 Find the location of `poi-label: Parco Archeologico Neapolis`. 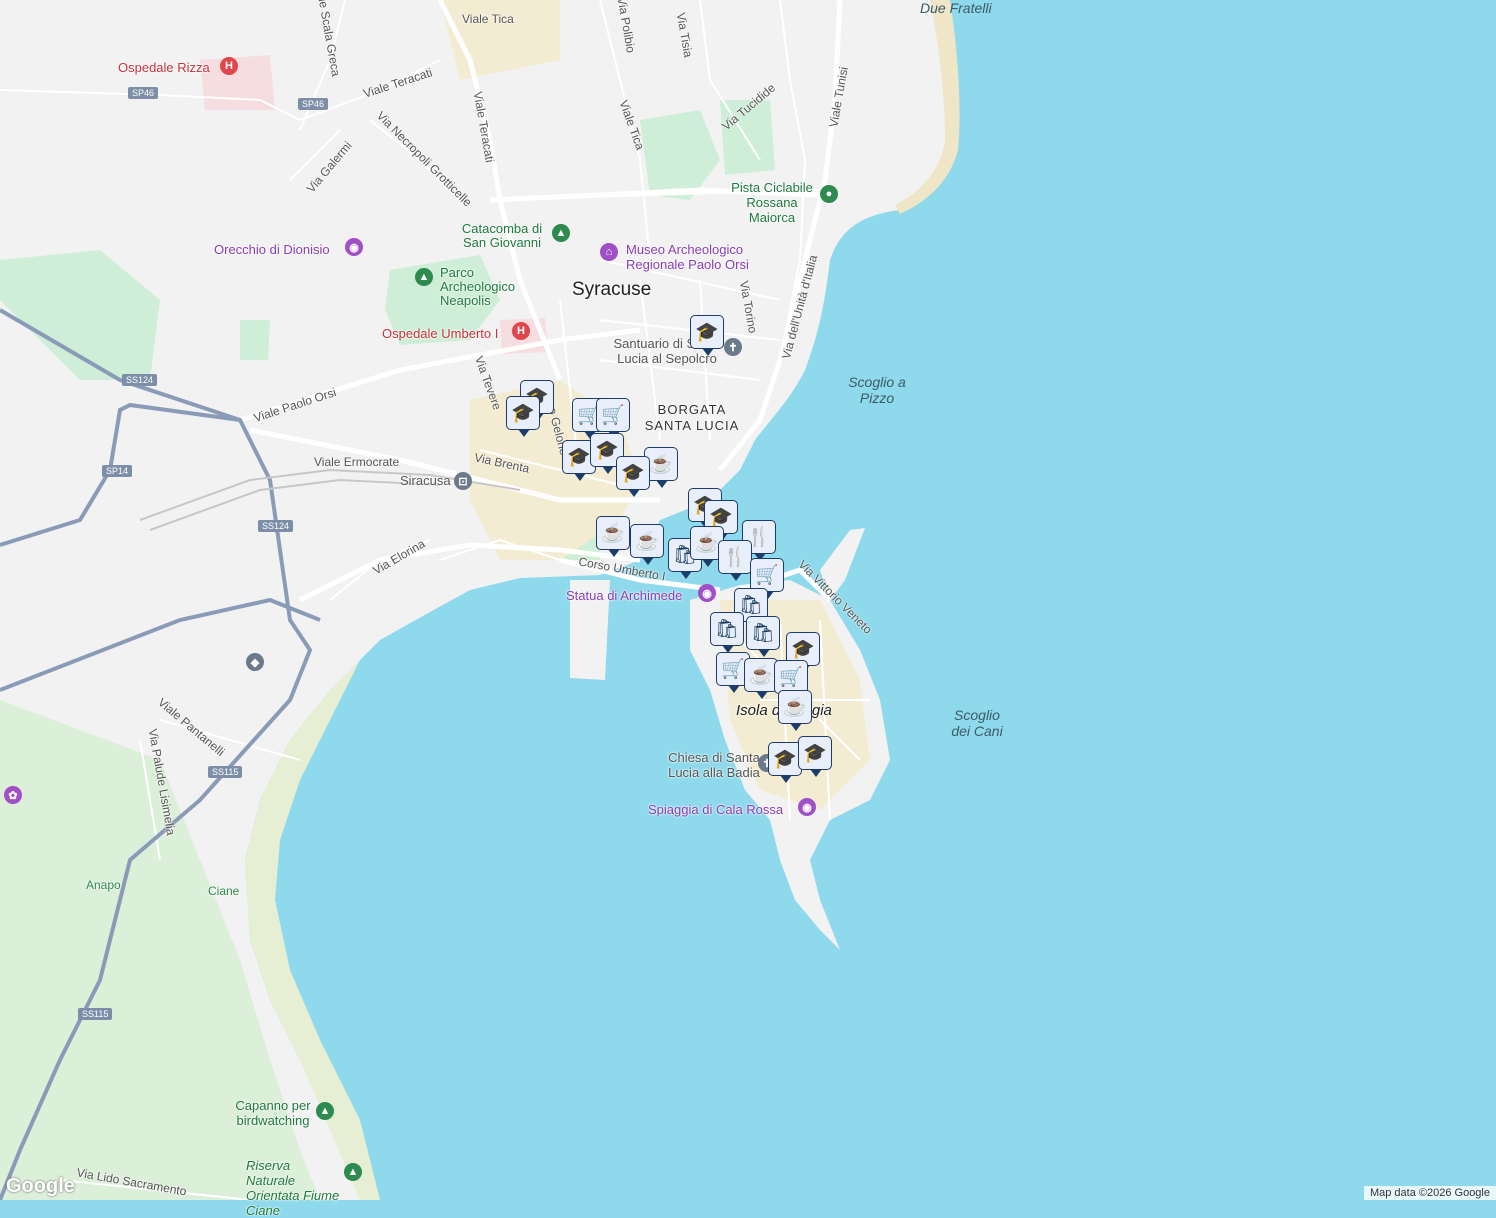

poi-label: Parco Archeologico Neapolis is located at coordinates (495, 287).